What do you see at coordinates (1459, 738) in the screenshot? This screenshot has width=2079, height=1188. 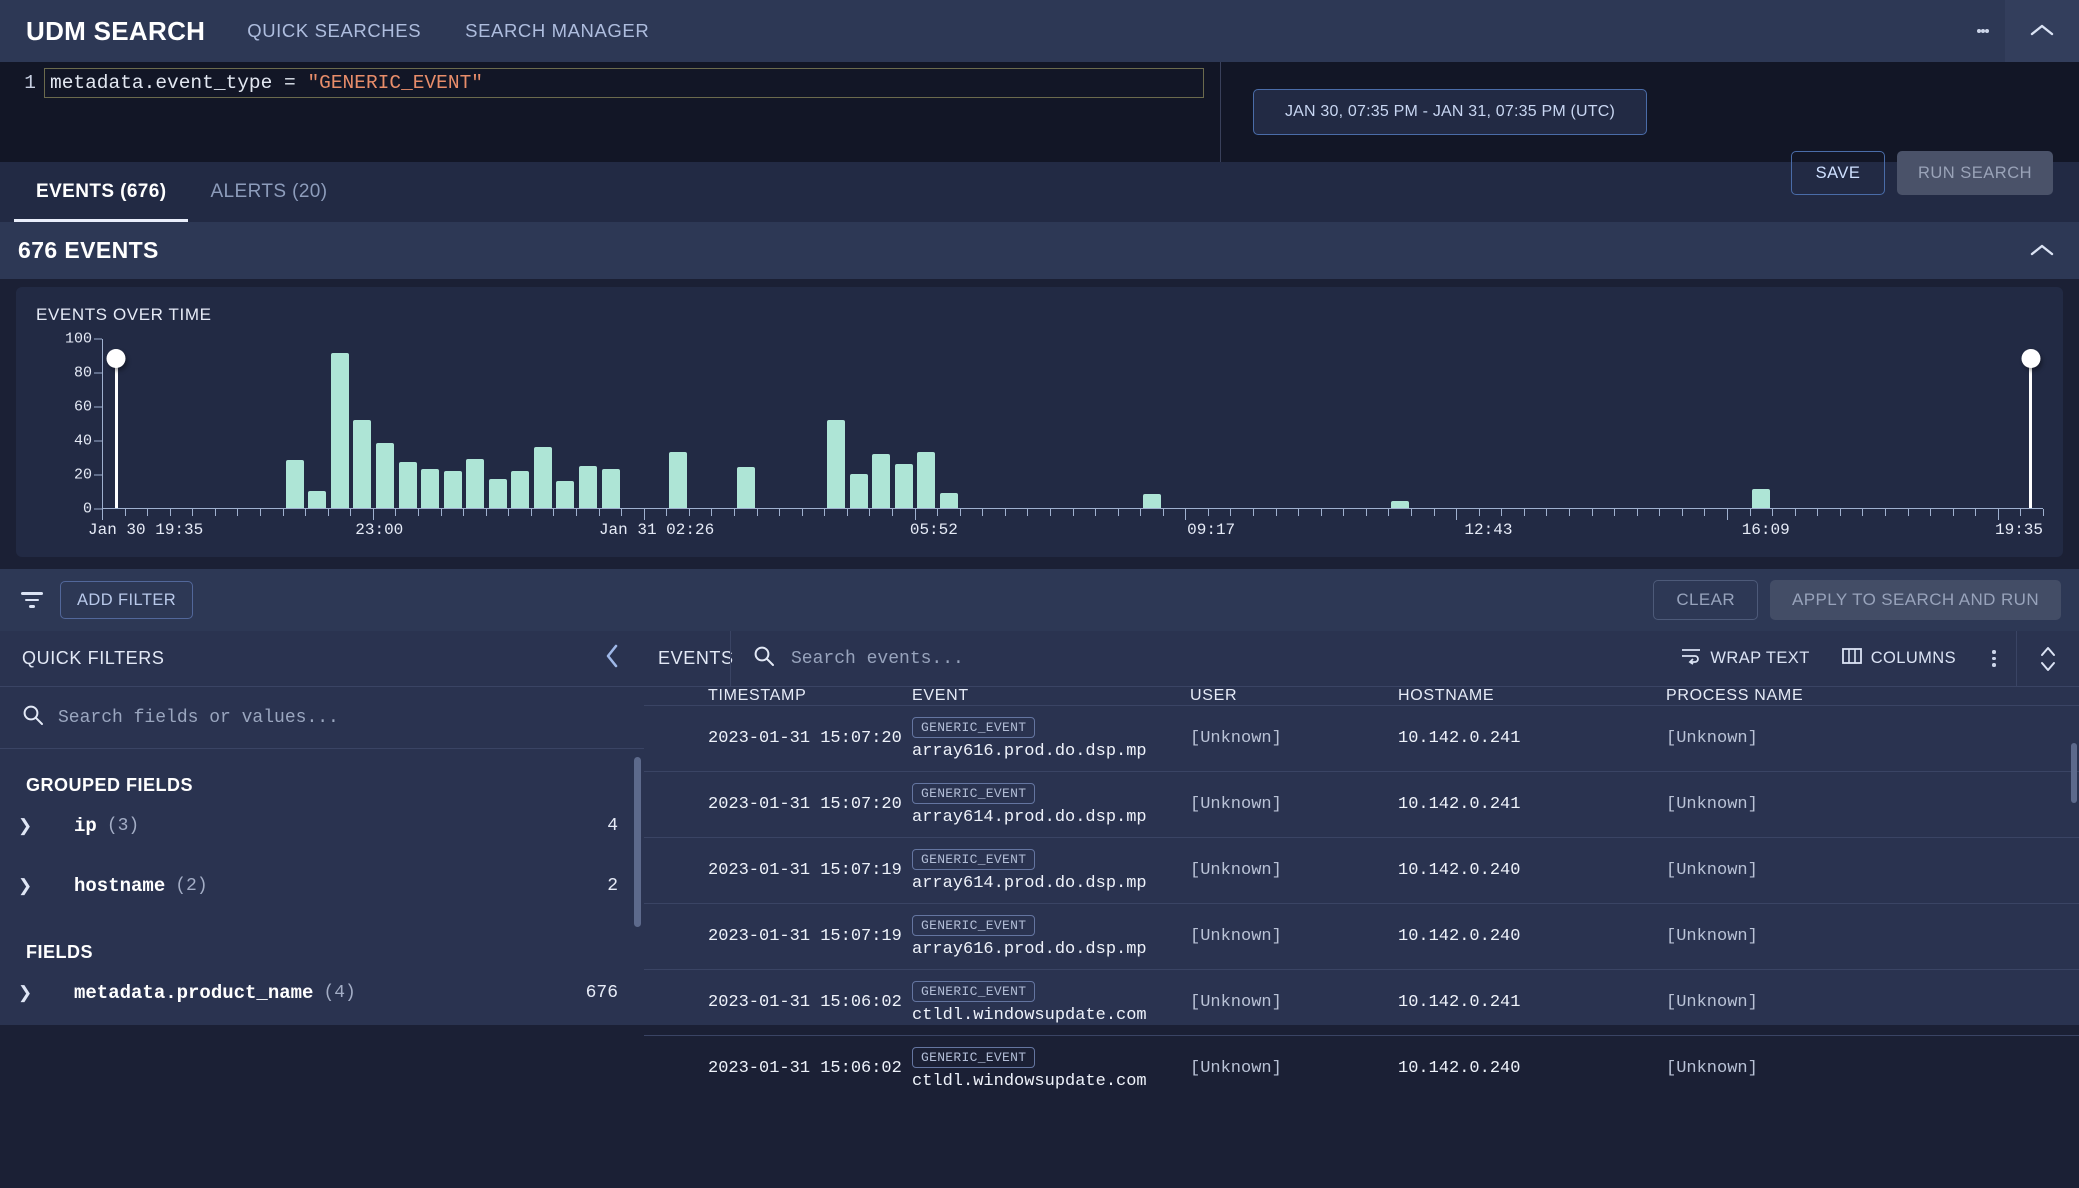 I see `cell-hostname: 10.142.0.241` at bounding box center [1459, 738].